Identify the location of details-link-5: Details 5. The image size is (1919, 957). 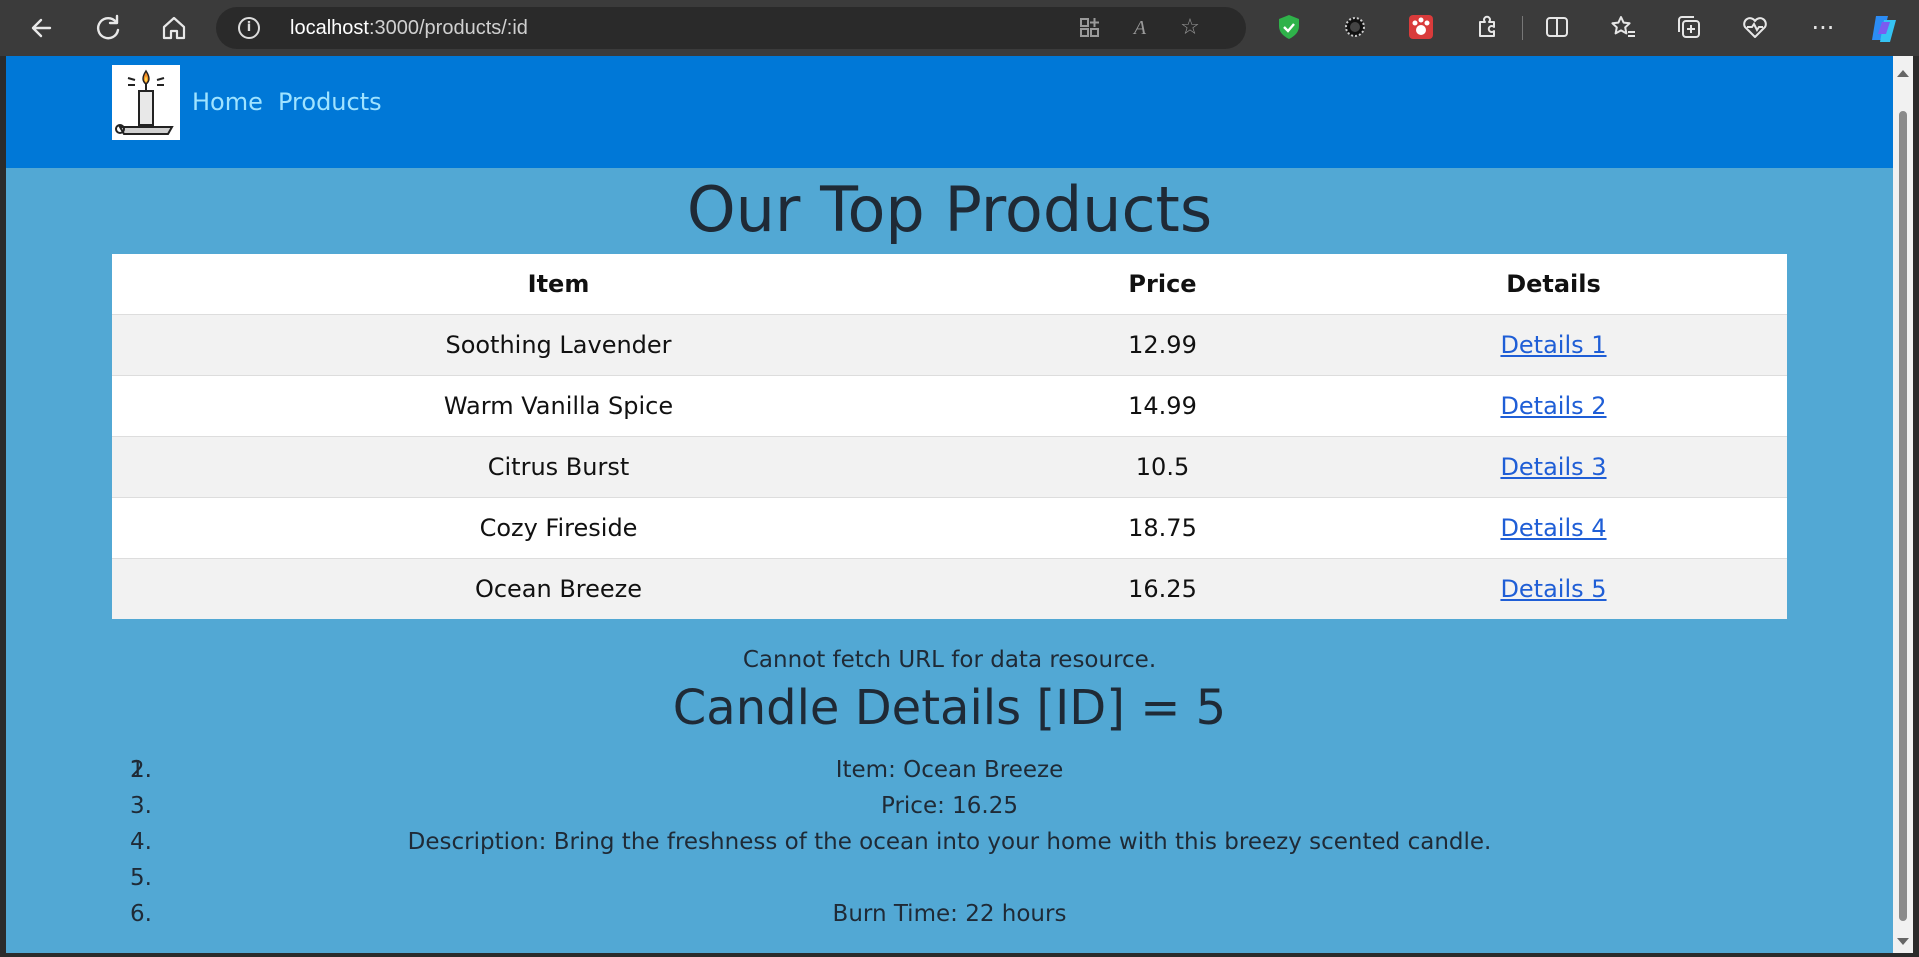
(1553, 589).